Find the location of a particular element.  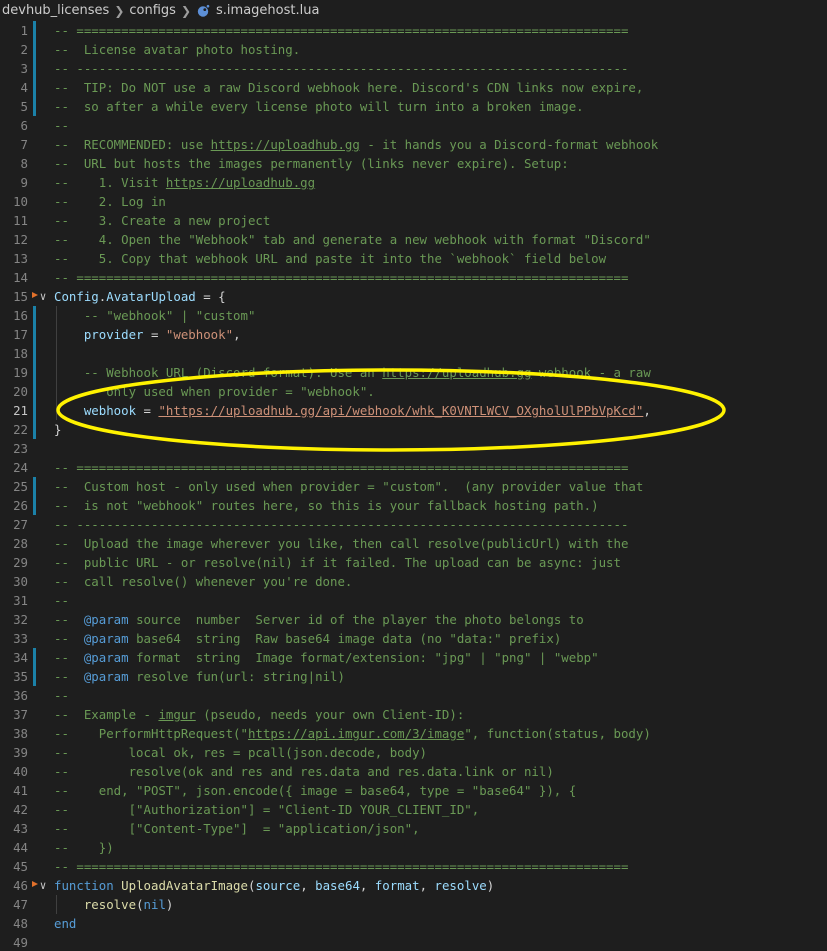

breadcrumb-folder-configs: configs is located at coordinates (152, 10).